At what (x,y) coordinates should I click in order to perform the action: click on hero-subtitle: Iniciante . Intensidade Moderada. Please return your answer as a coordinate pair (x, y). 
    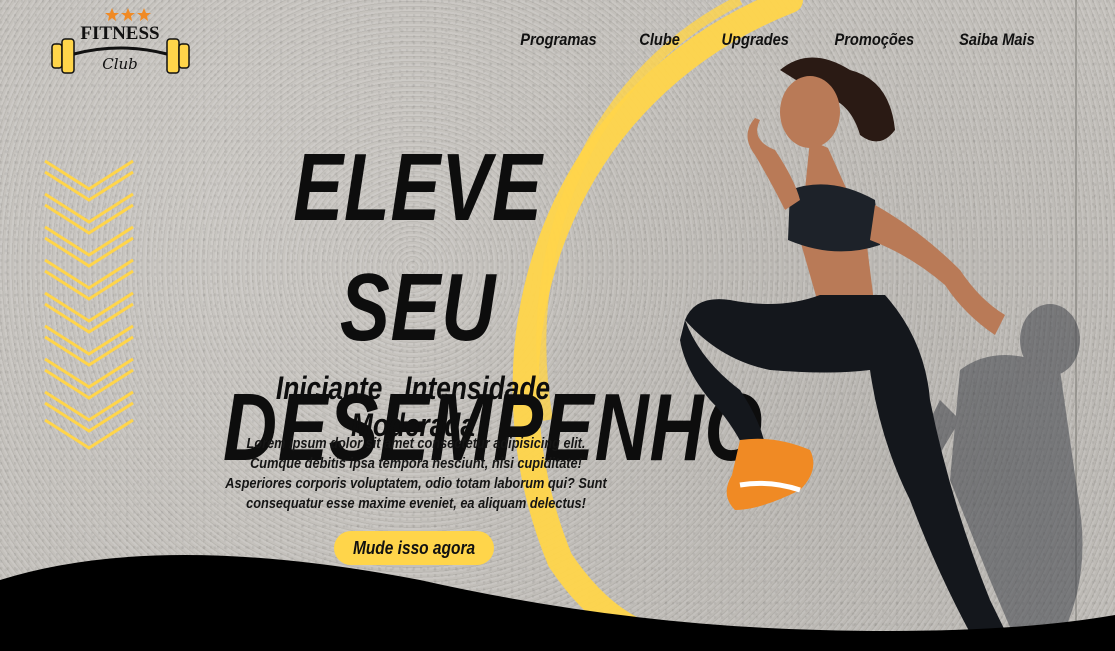
    Looking at the image, I should click on (413, 407).